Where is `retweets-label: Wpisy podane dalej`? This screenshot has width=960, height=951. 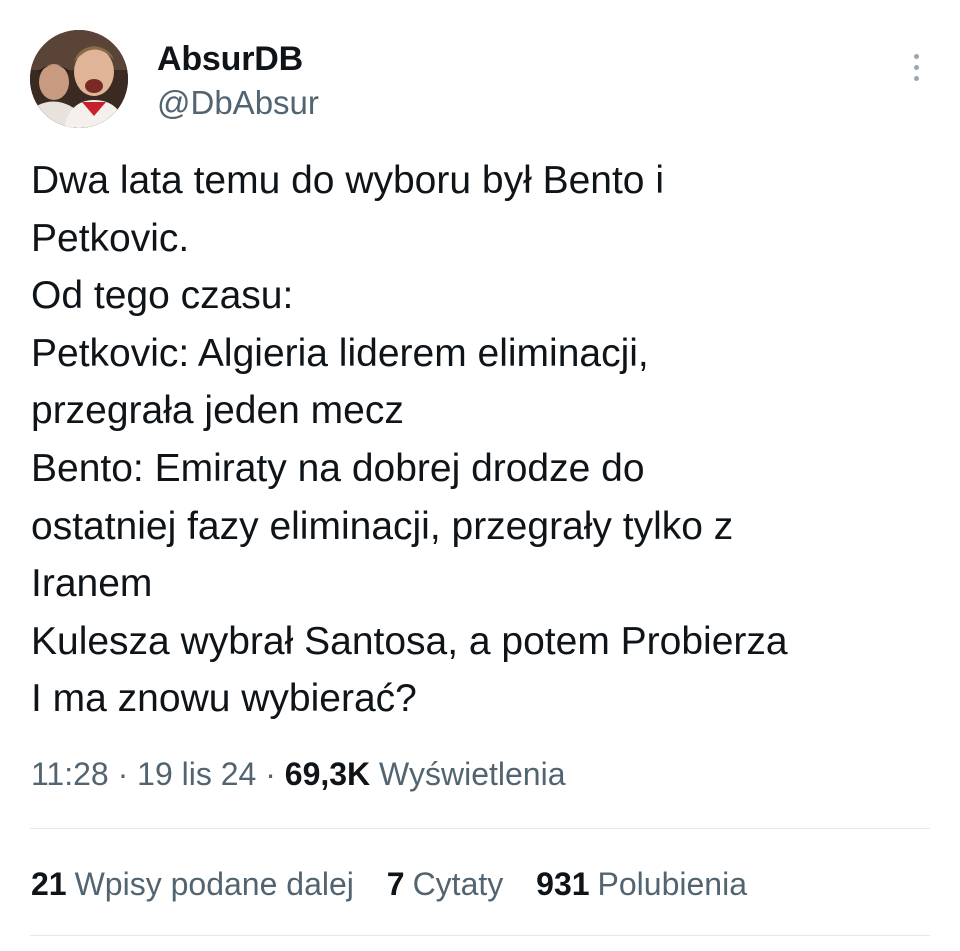
retweets-label: Wpisy podane dalej is located at coordinates (214, 884).